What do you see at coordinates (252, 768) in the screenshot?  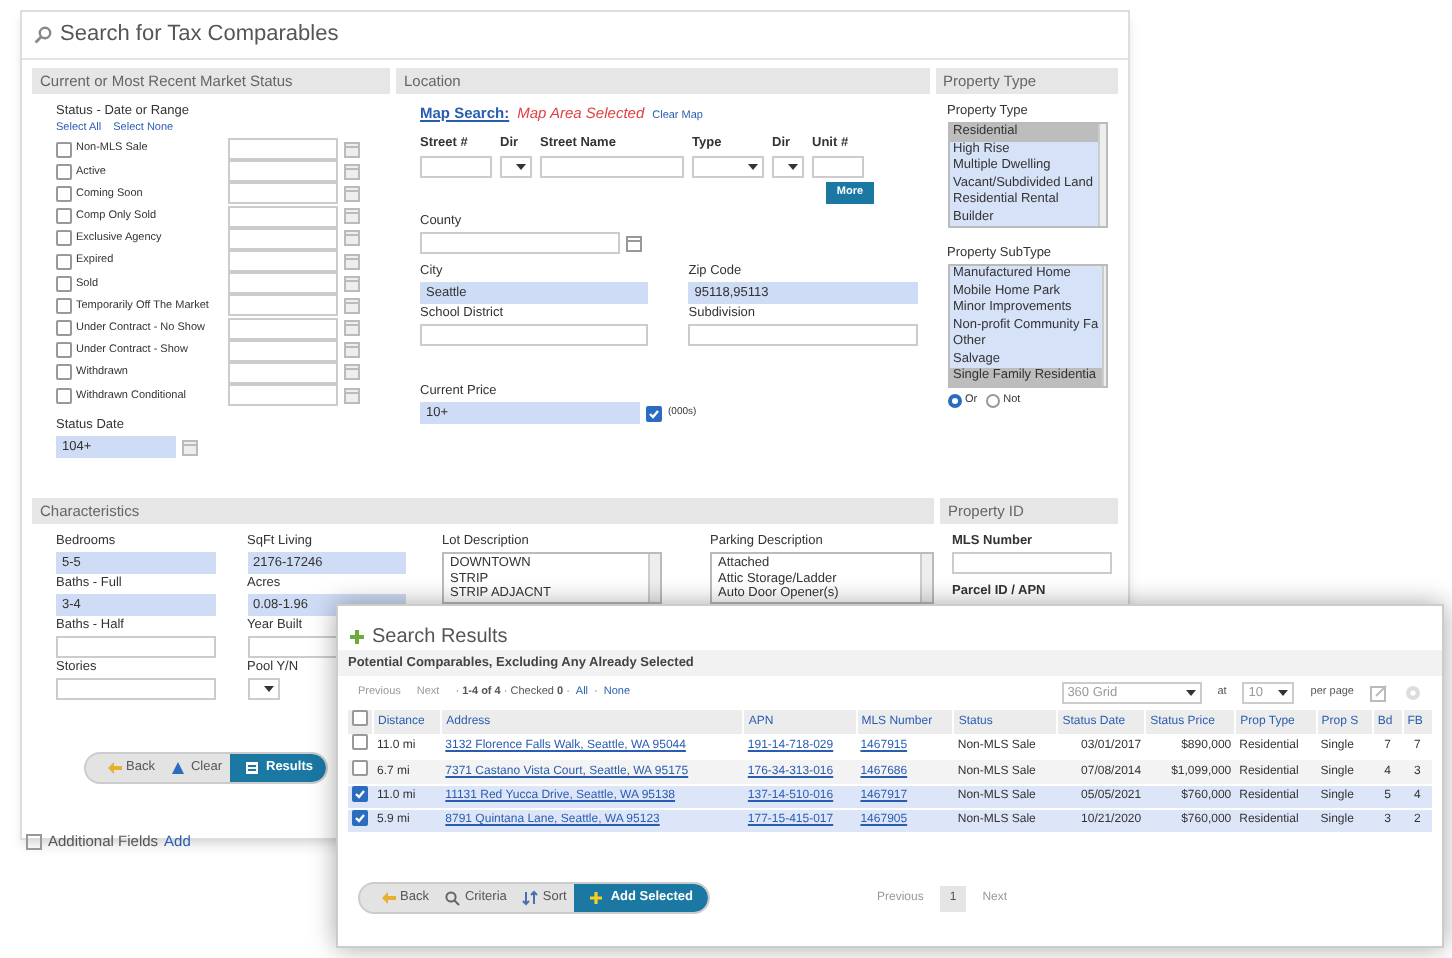 I see `list-icon` at bounding box center [252, 768].